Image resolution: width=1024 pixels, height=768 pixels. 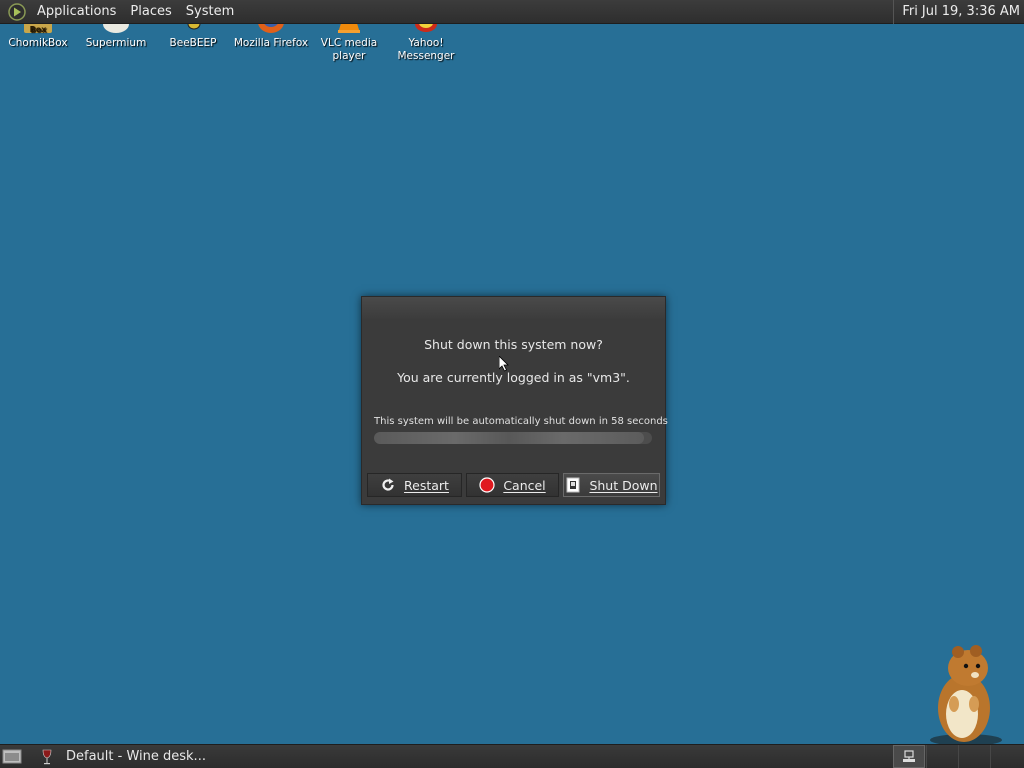 What do you see at coordinates (349, 49) in the screenshot?
I see `desktop-icon-label: VLC media player` at bounding box center [349, 49].